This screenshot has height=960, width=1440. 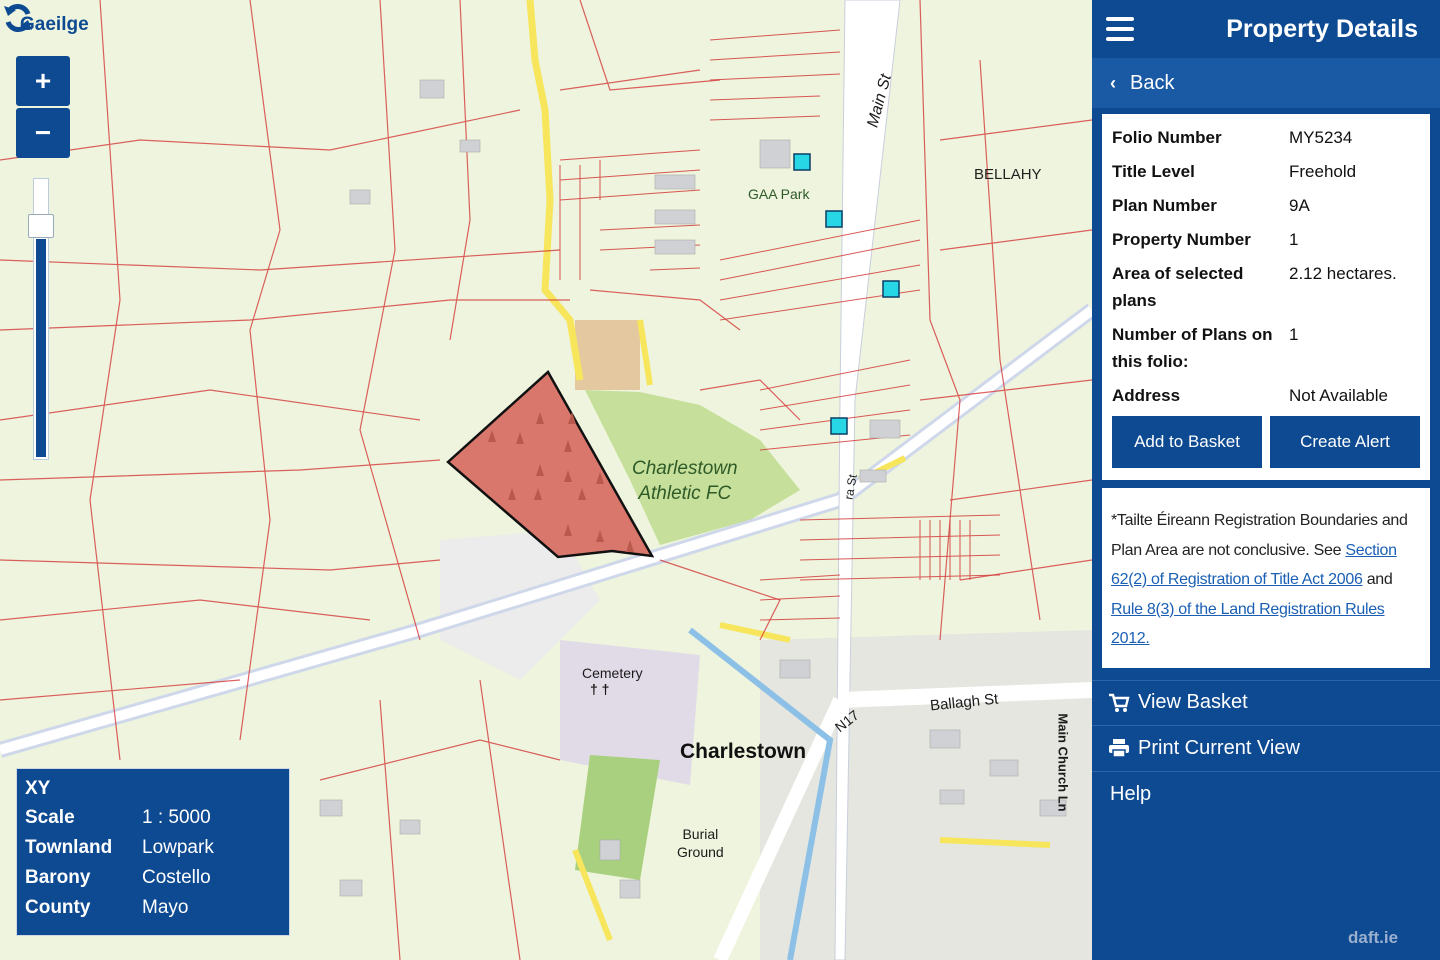 I want to click on info-value: Lowpark, so click(x=178, y=847).